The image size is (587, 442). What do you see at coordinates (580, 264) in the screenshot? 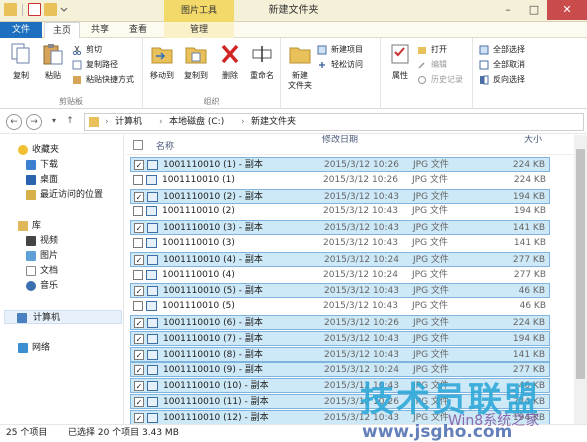
I see `scrollbar-thumb` at bounding box center [580, 264].